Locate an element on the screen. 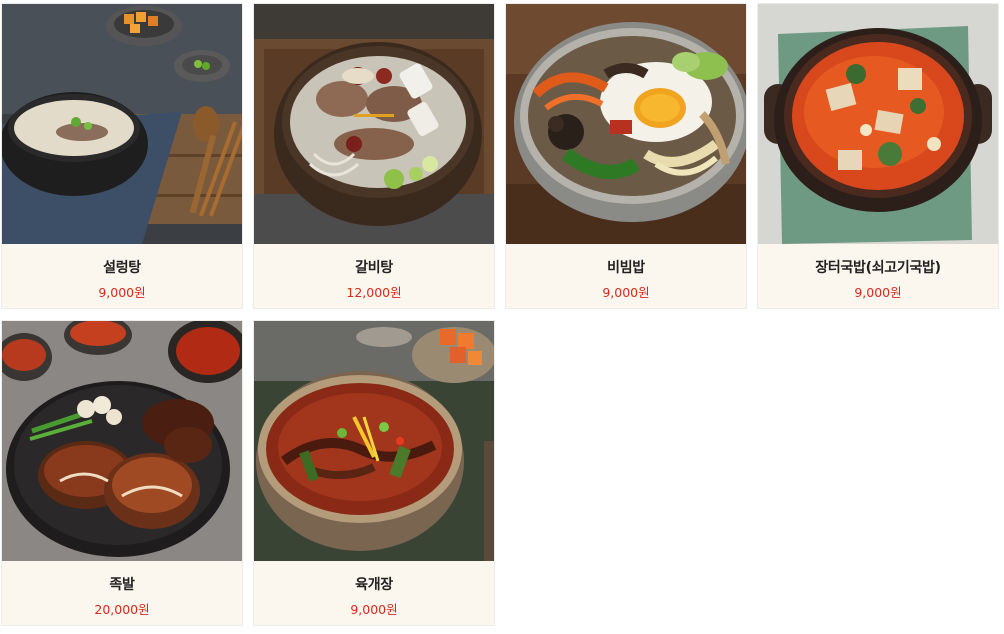 The width and height of the screenshot is (1004, 634). jokbal-photo is located at coordinates (122, 441).